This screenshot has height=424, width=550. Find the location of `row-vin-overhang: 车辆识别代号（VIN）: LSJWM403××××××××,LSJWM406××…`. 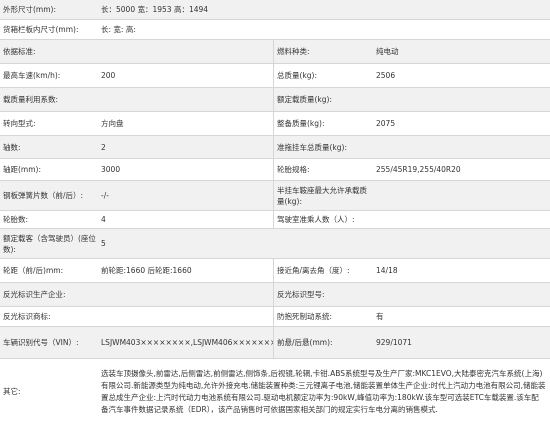

row-vin-overhang: 车辆识别代号（VIN）: LSJWM403××××××××,LSJWM406××… is located at coordinates (275, 342).